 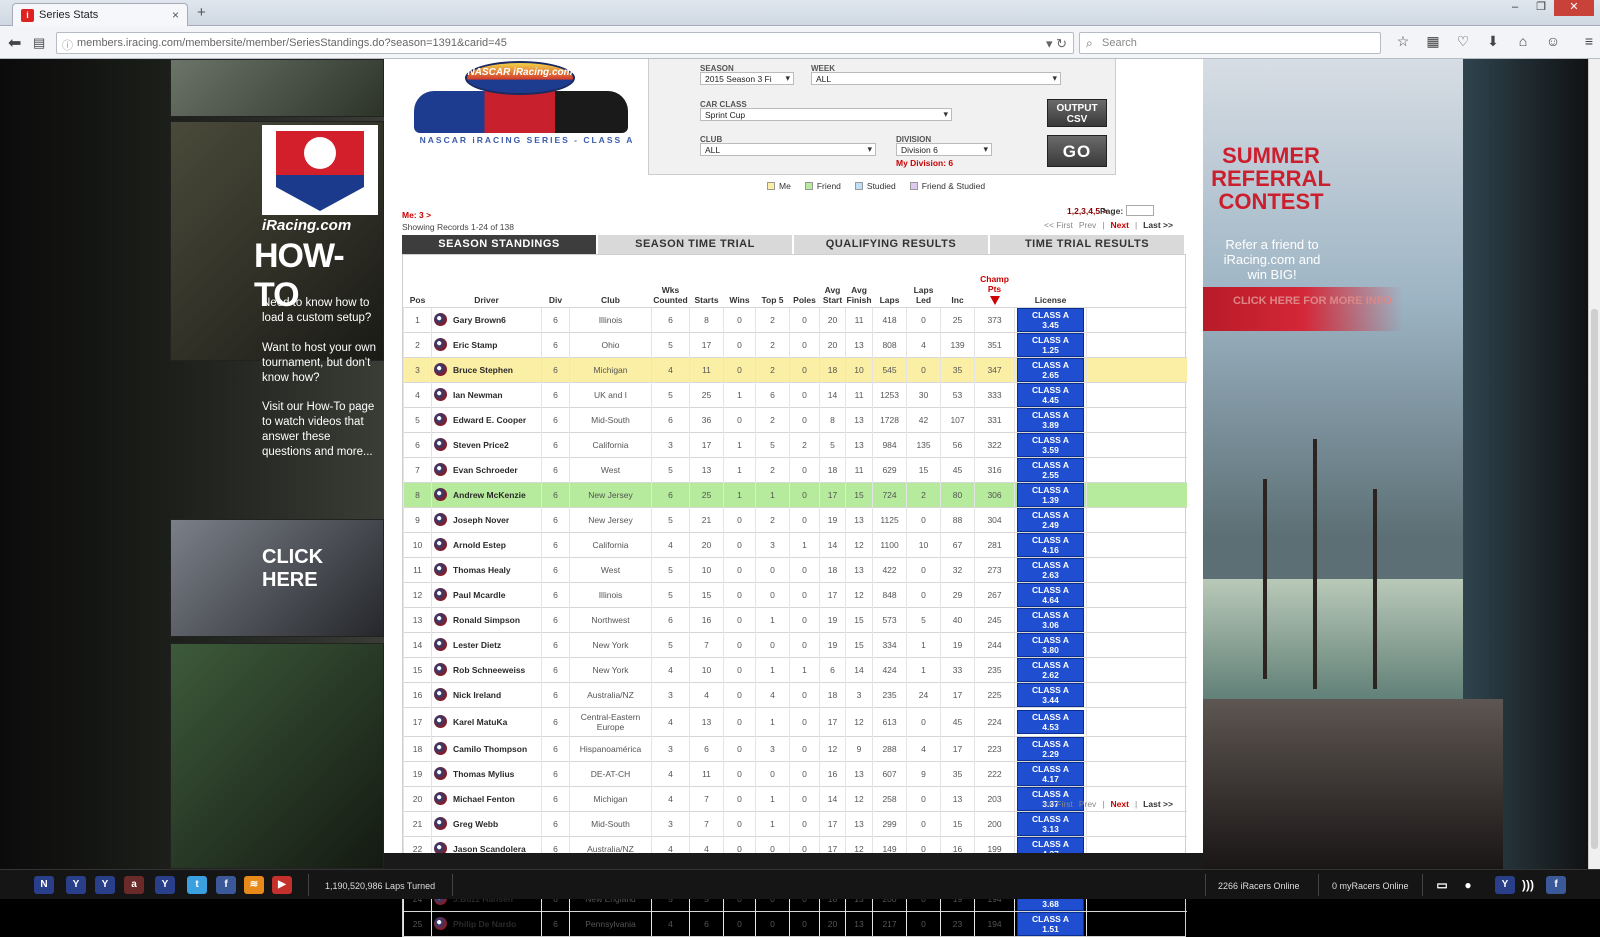 What do you see at coordinates (1574, 8) in the screenshot?
I see `close-window-icon: ✕` at bounding box center [1574, 8].